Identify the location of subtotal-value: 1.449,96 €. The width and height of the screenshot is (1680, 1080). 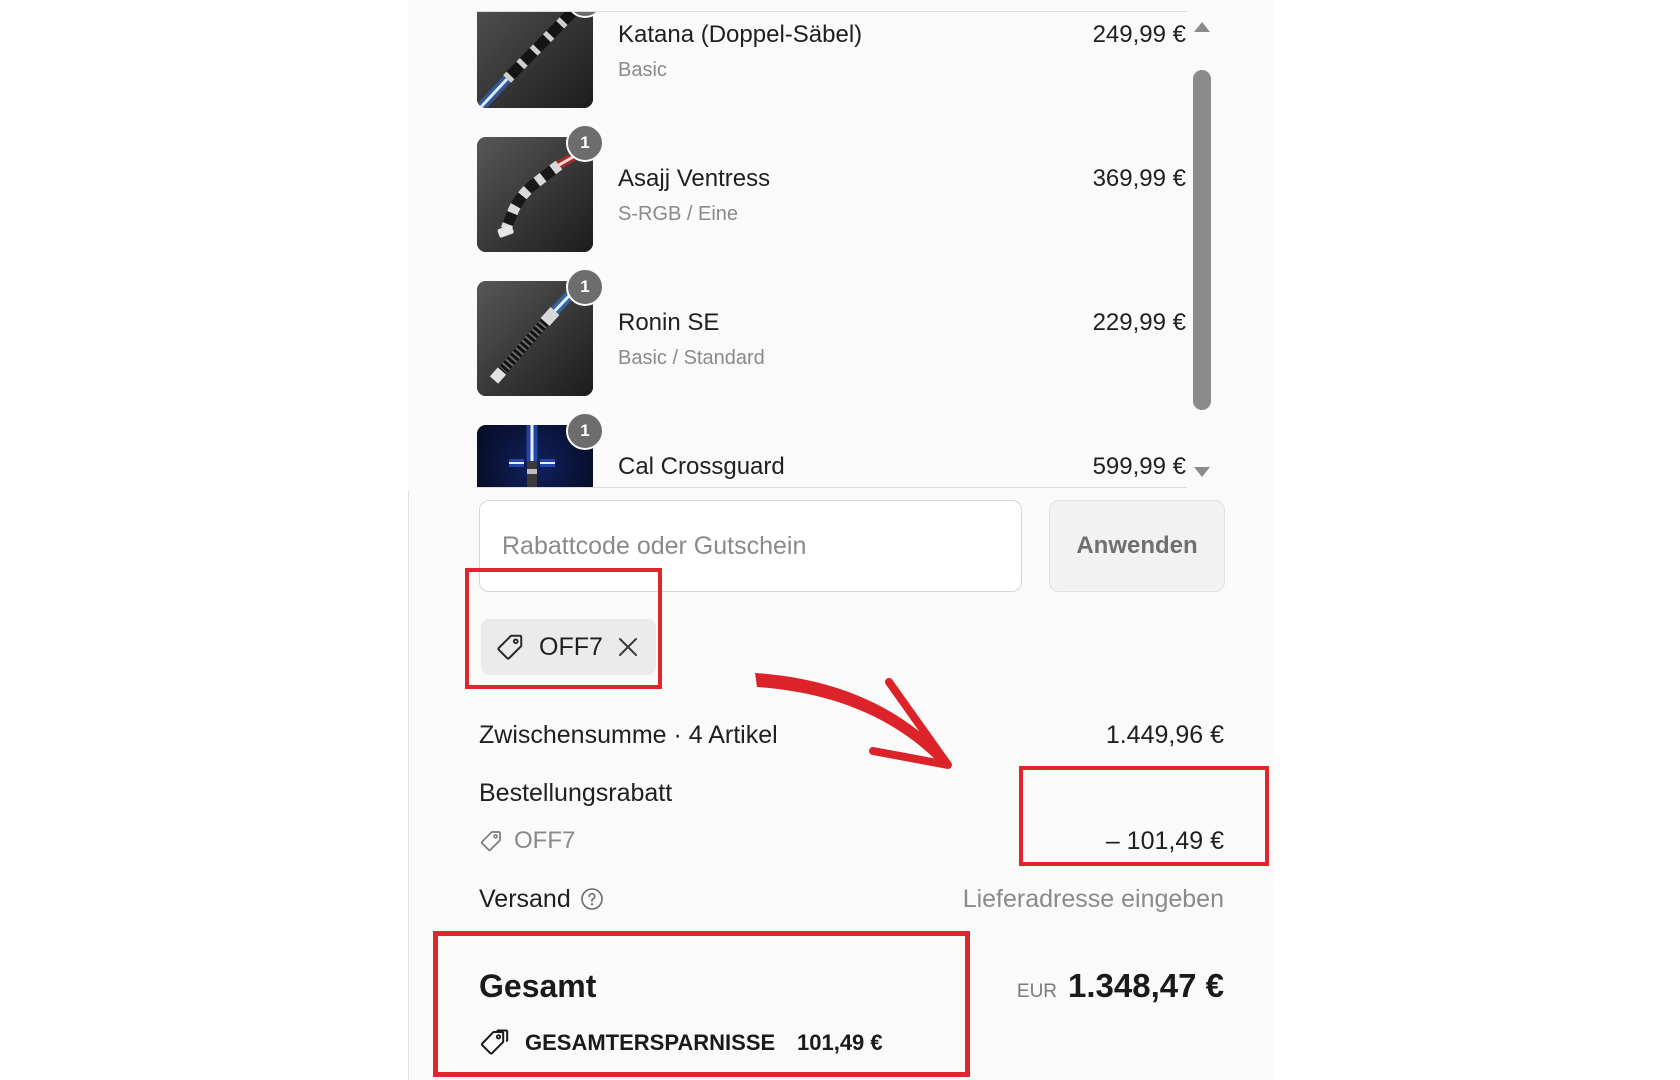
(1164, 735).